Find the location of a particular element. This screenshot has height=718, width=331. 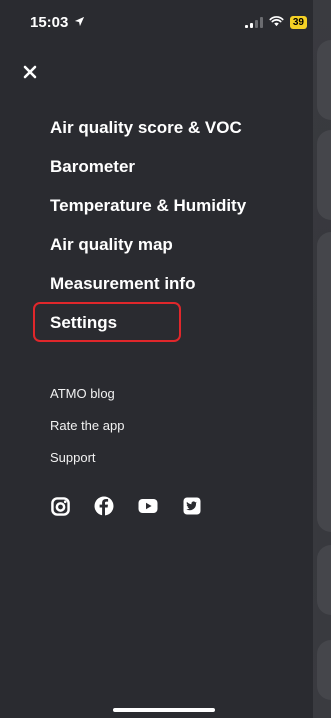

cellular-signal-icon is located at coordinates (253, 22).